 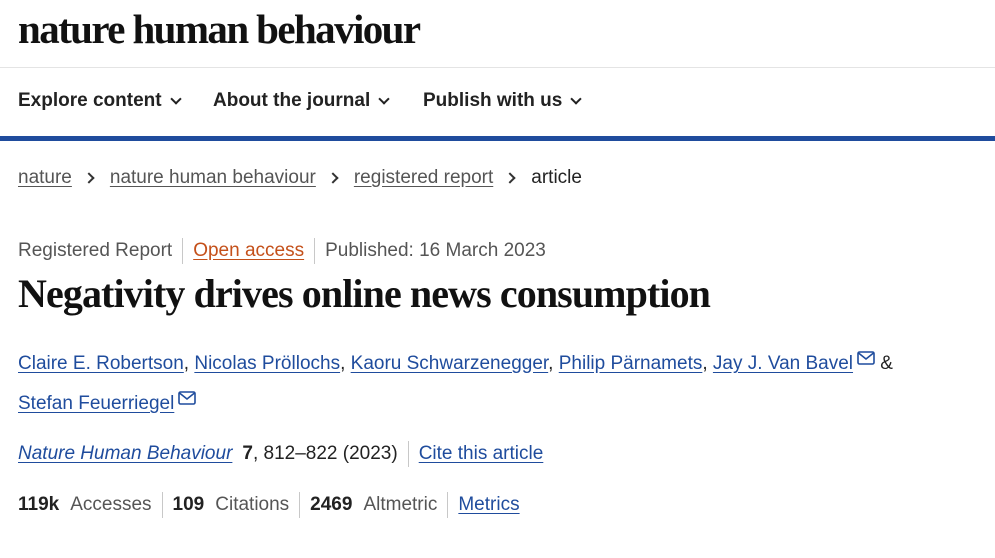 What do you see at coordinates (248, 251) in the screenshot?
I see `open-access-link: Open access` at bounding box center [248, 251].